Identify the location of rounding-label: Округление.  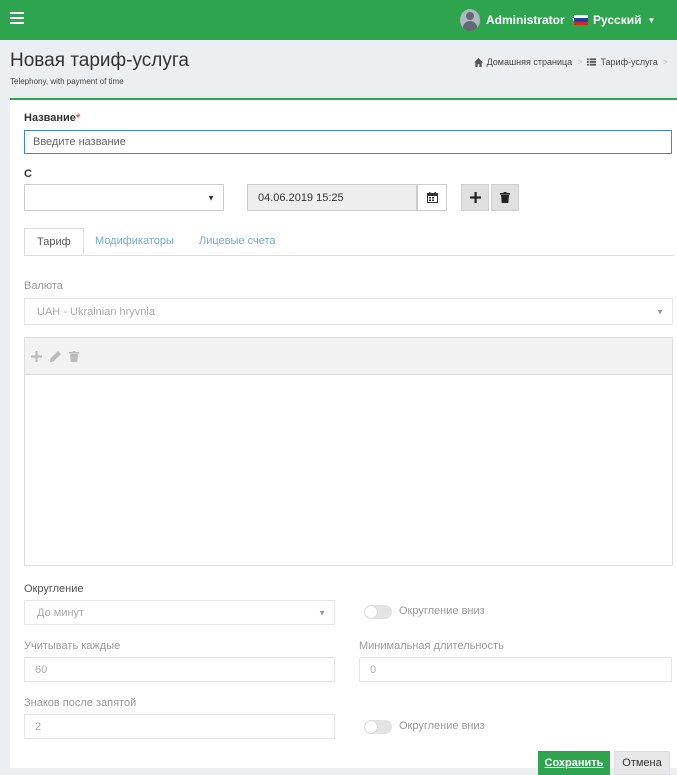
(54, 589).